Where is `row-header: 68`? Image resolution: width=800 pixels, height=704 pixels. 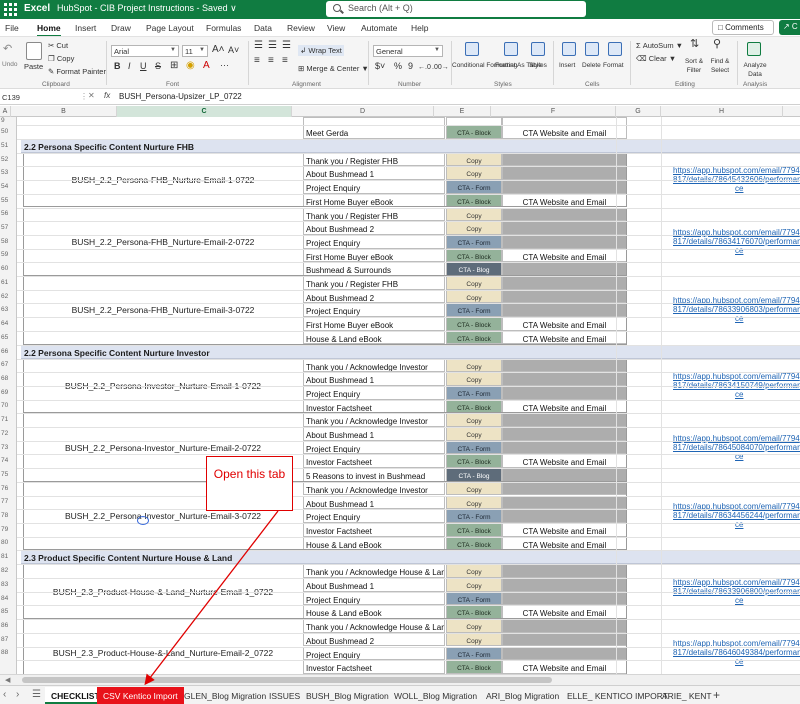 row-header: 68 is located at coordinates (8, 378).